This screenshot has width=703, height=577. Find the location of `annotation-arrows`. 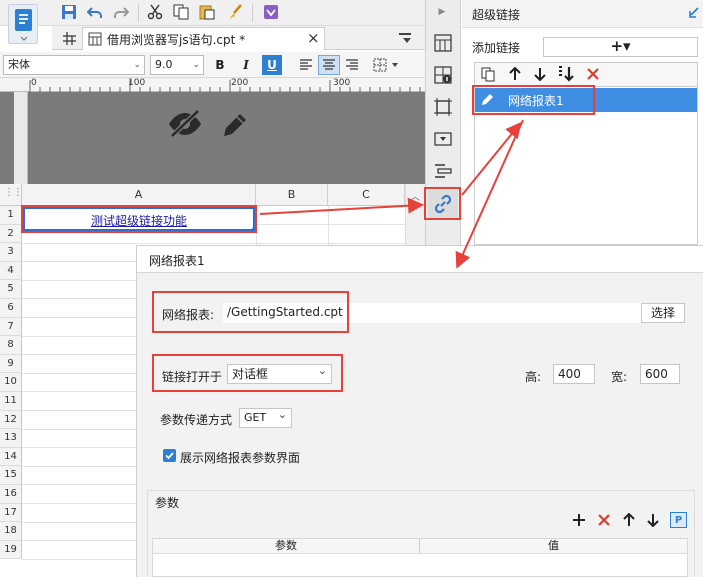

annotation-arrows is located at coordinates (391, 194).